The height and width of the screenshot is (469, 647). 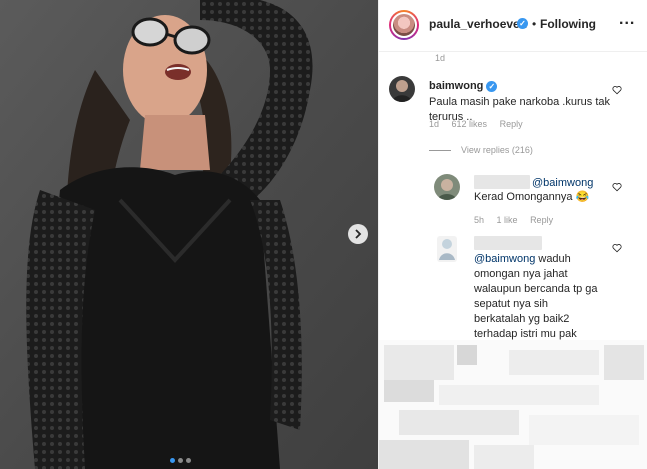 I want to click on reply-meta: 5h 1 like Reply, so click(x=518, y=220).